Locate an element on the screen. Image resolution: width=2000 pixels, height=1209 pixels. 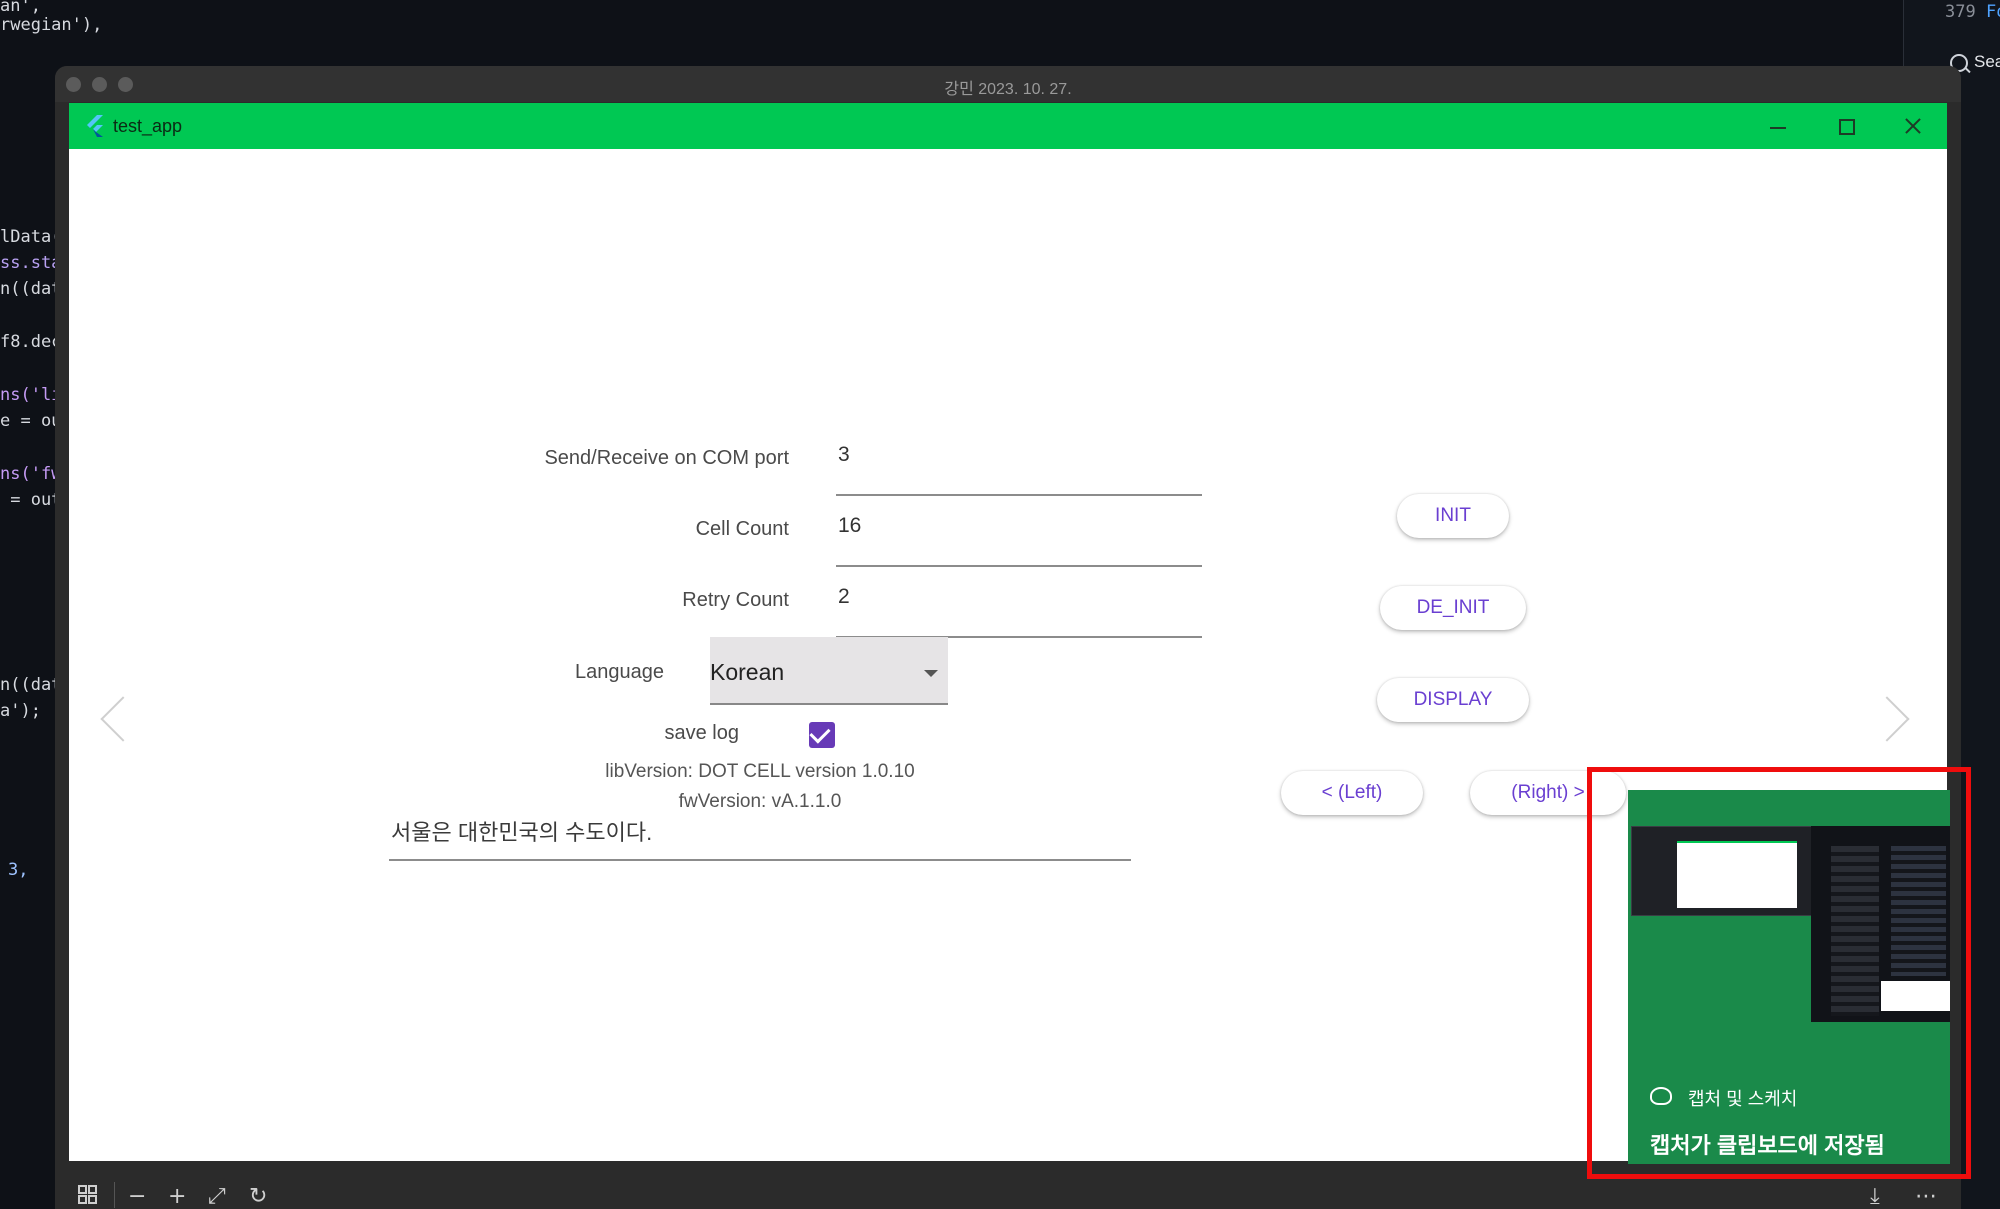
display-button: DISPLAY is located at coordinates (1453, 700).